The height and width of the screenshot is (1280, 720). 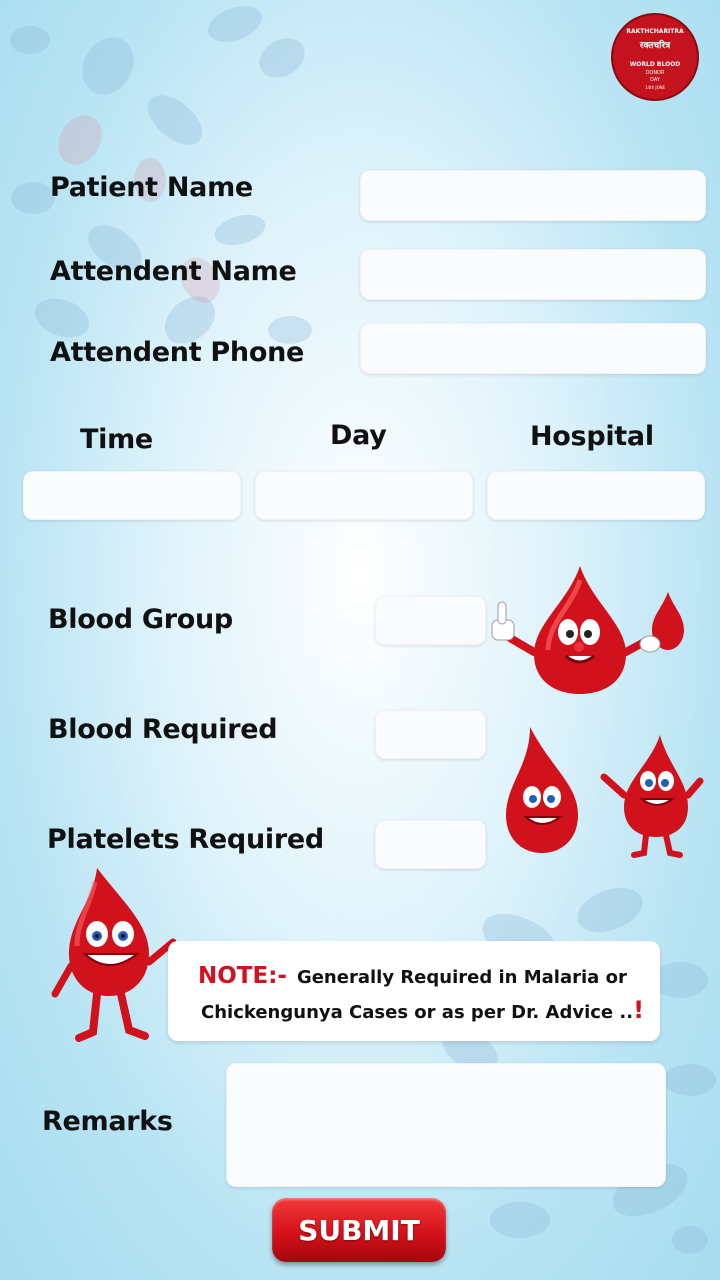 What do you see at coordinates (185, 839) in the screenshot?
I see `platelets-required-label: Platelets Required` at bounding box center [185, 839].